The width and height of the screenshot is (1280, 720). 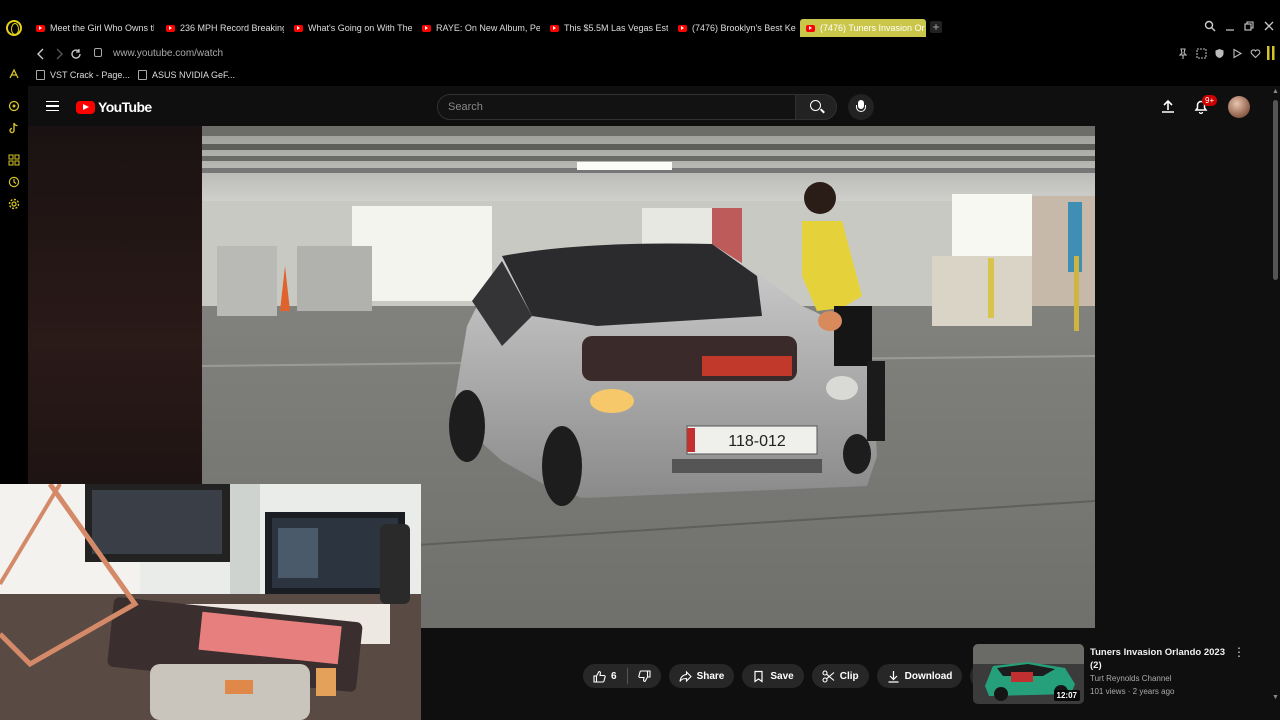 I want to click on microphone-icon, so click(x=861, y=106).